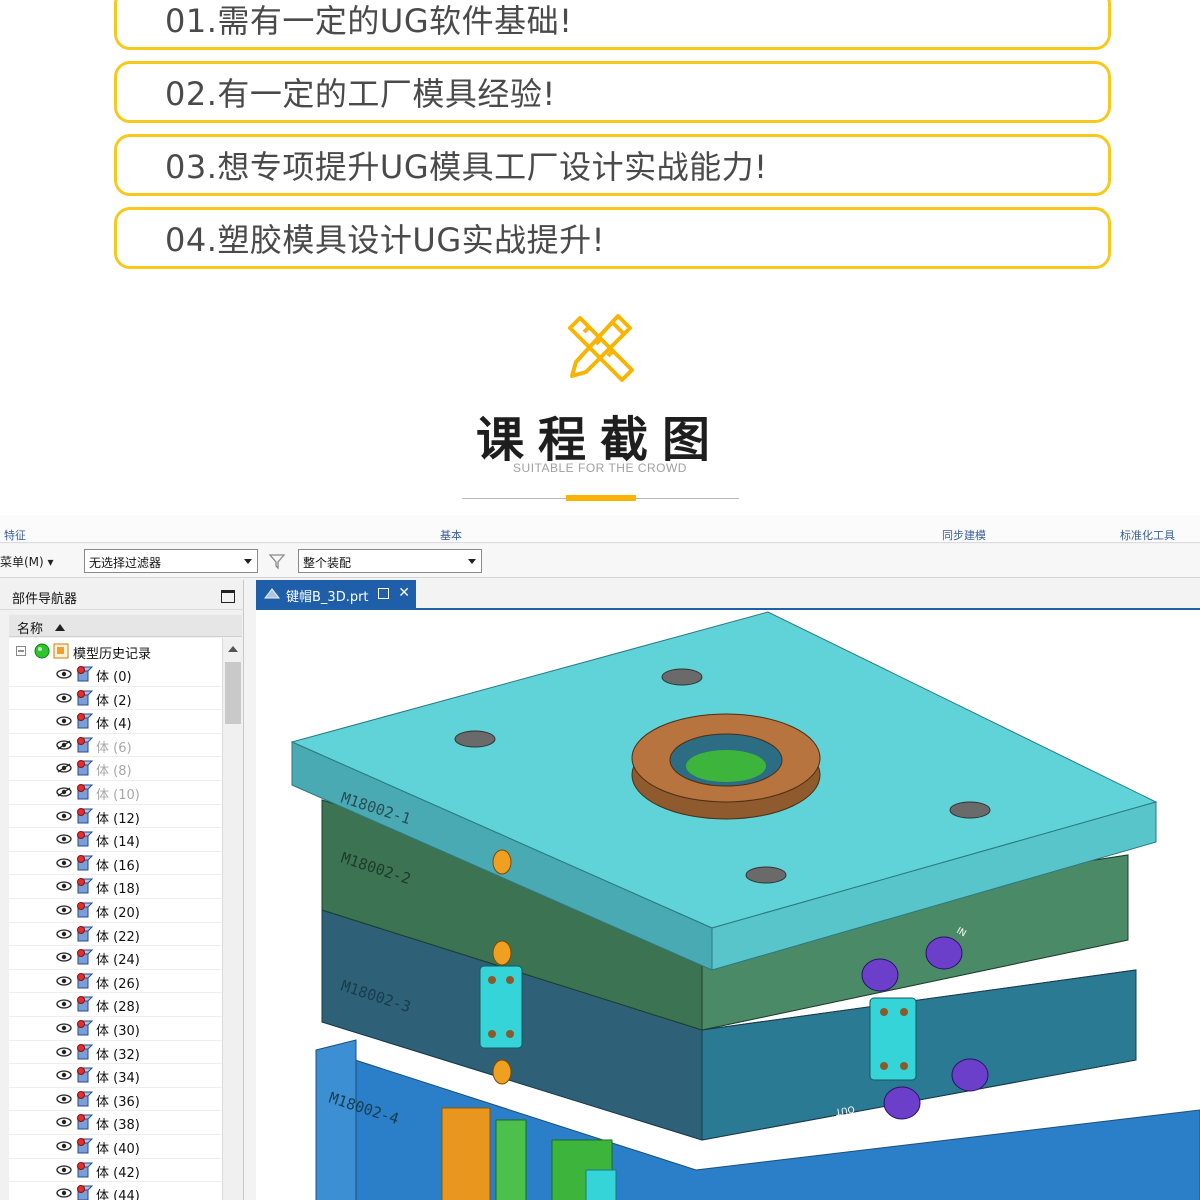 The image size is (1200, 1200). Describe the element at coordinates (360, 94) in the screenshot. I see `requirement-2-text: 02.有一定的工厂模具经验!` at that location.